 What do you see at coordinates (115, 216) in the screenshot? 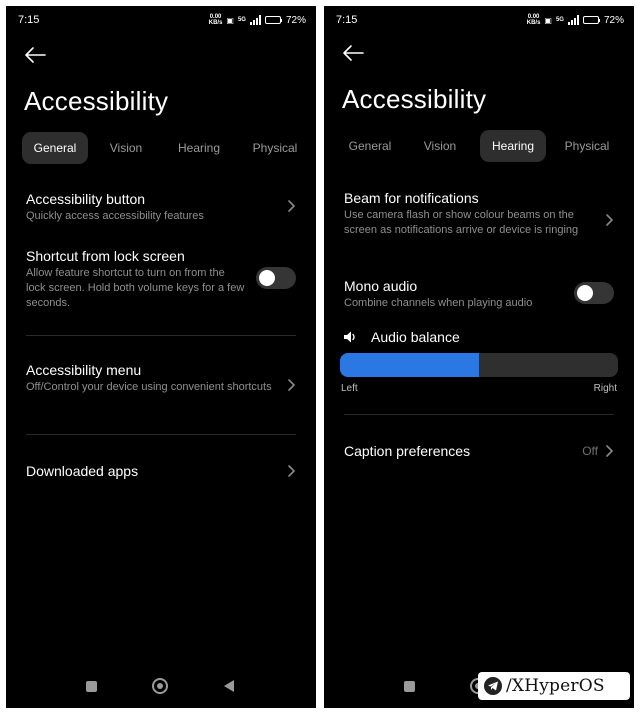
I see `item-subtitle: Quickly access accessibility features` at bounding box center [115, 216].